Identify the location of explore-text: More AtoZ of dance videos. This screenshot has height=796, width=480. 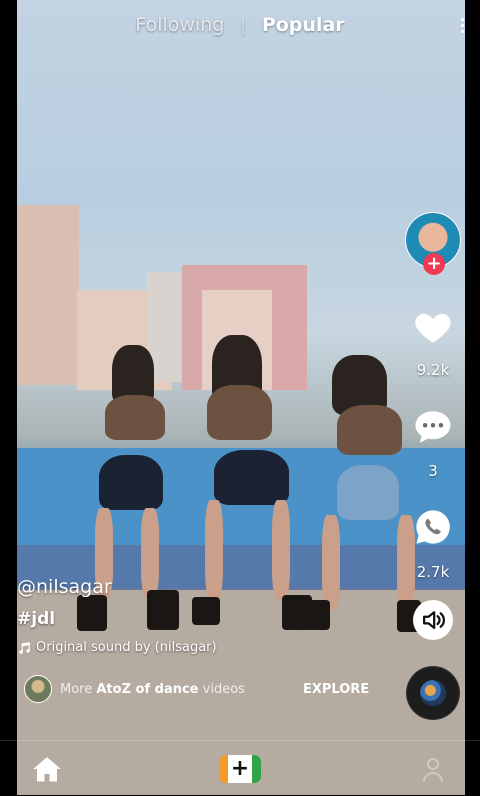
(152, 689).